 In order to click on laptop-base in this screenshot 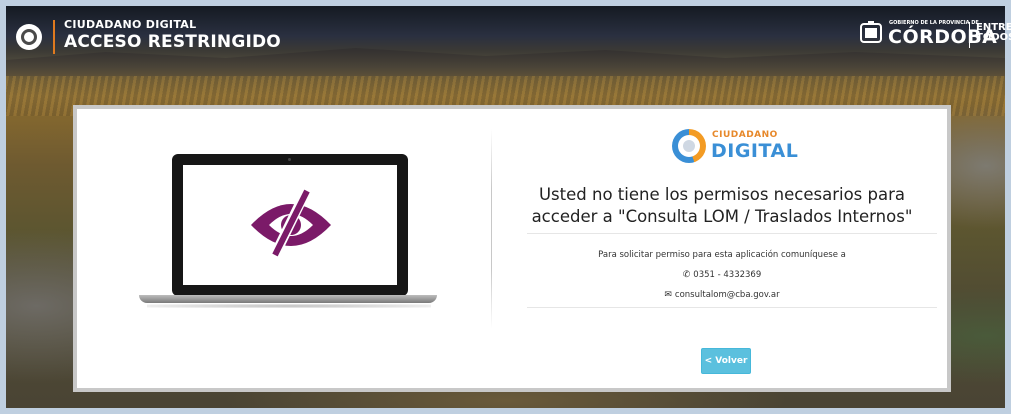, I will do `click(288, 299)`.